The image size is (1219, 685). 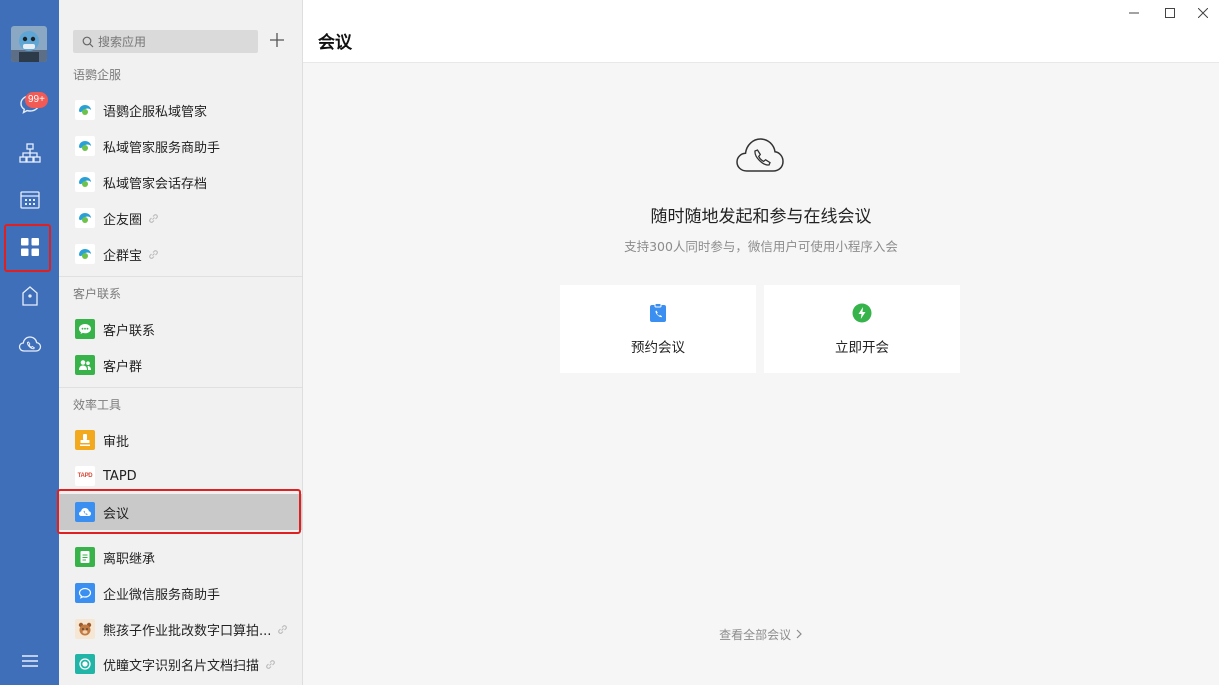 What do you see at coordinates (658, 314) in the screenshot?
I see `clipboard-phone-icon` at bounding box center [658, 314].